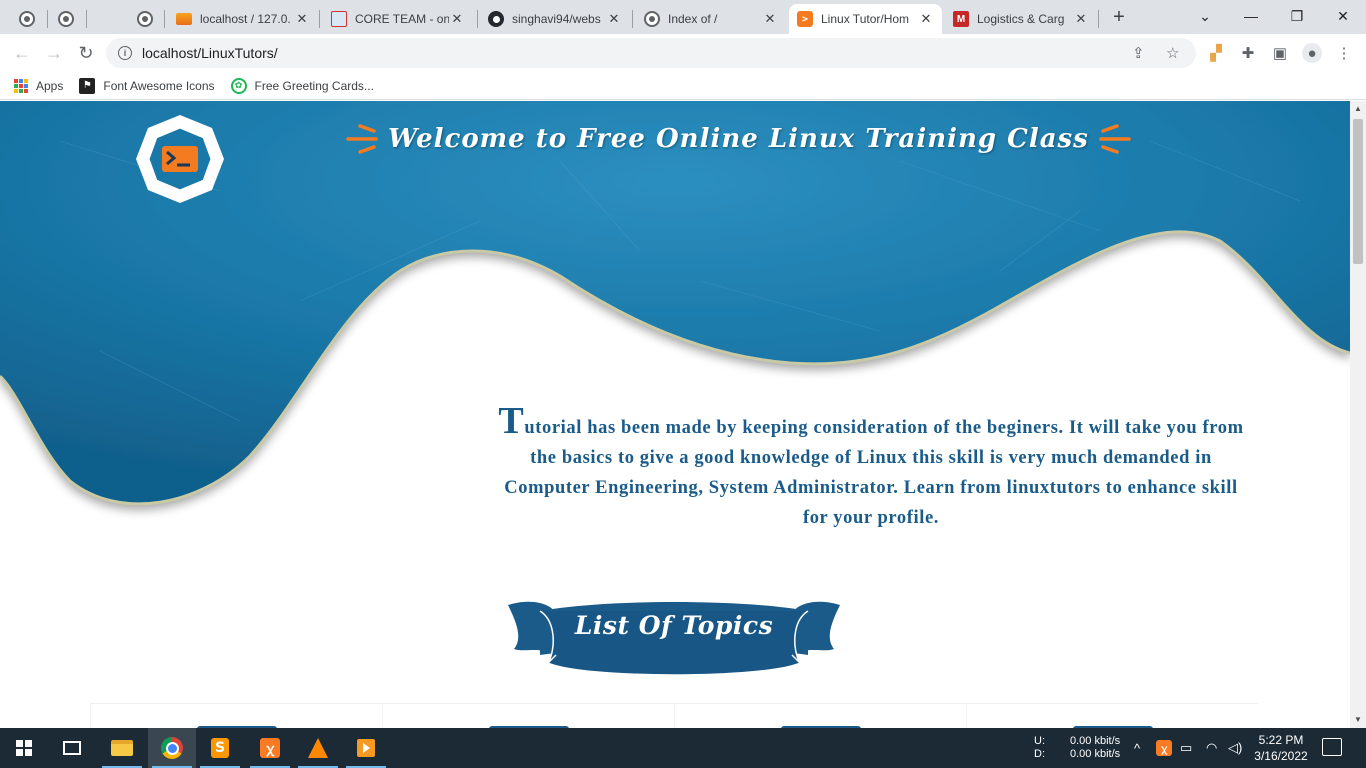 The height and width of the screenshot is (768, 1366). I want to click on terminal-icon: >, so click(805, 19).